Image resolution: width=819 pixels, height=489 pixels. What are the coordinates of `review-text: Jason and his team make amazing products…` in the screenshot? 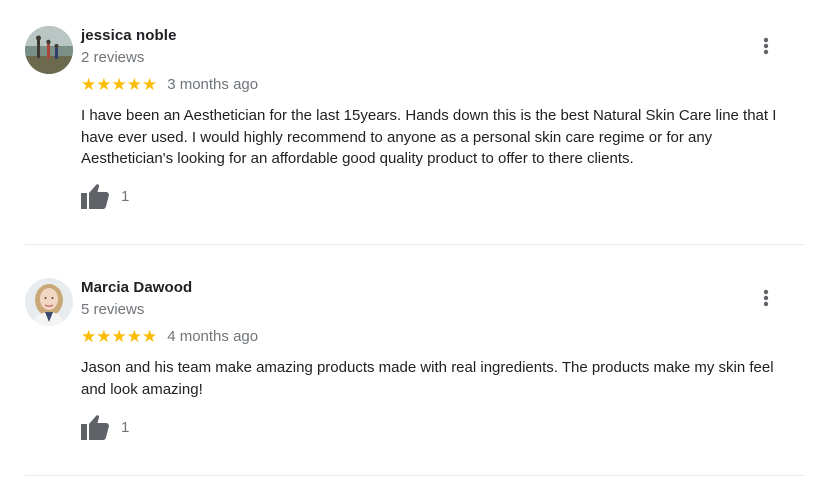 It's located at (427, 378).